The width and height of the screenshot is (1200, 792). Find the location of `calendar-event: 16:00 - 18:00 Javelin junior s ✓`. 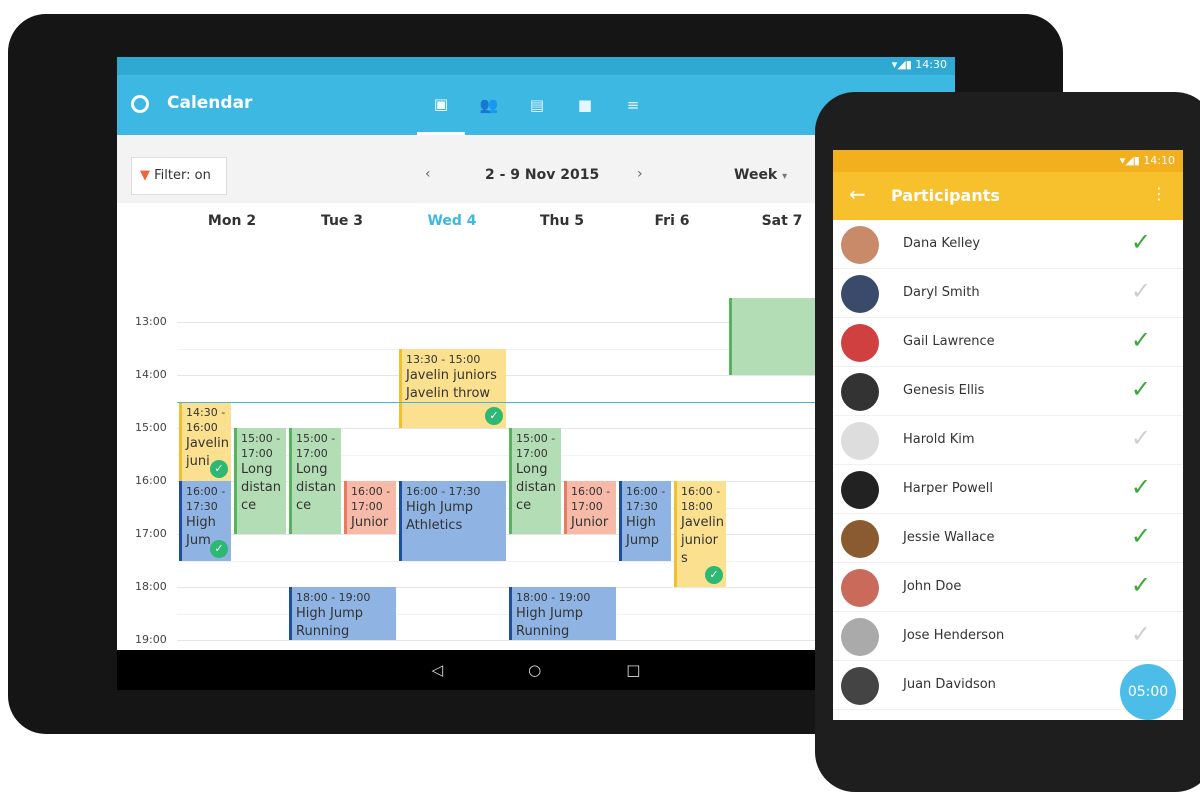

calendar-event: 16:00 - 18:00 Javelin junior s ✓ is located at coordinates (700, 534).